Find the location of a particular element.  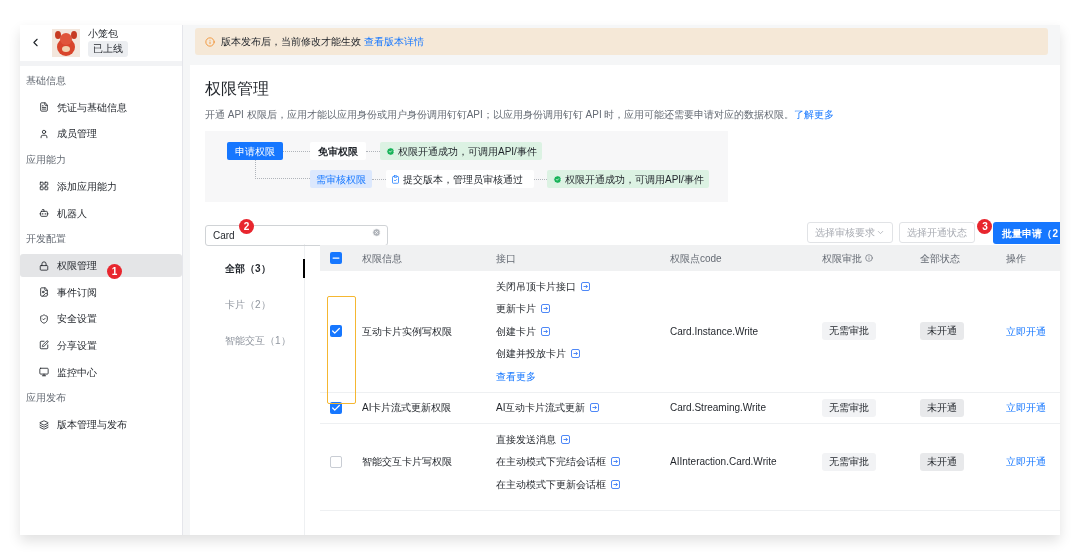

permission-code: AIInteraction.Card.Write is located at coordinates (724, 462).